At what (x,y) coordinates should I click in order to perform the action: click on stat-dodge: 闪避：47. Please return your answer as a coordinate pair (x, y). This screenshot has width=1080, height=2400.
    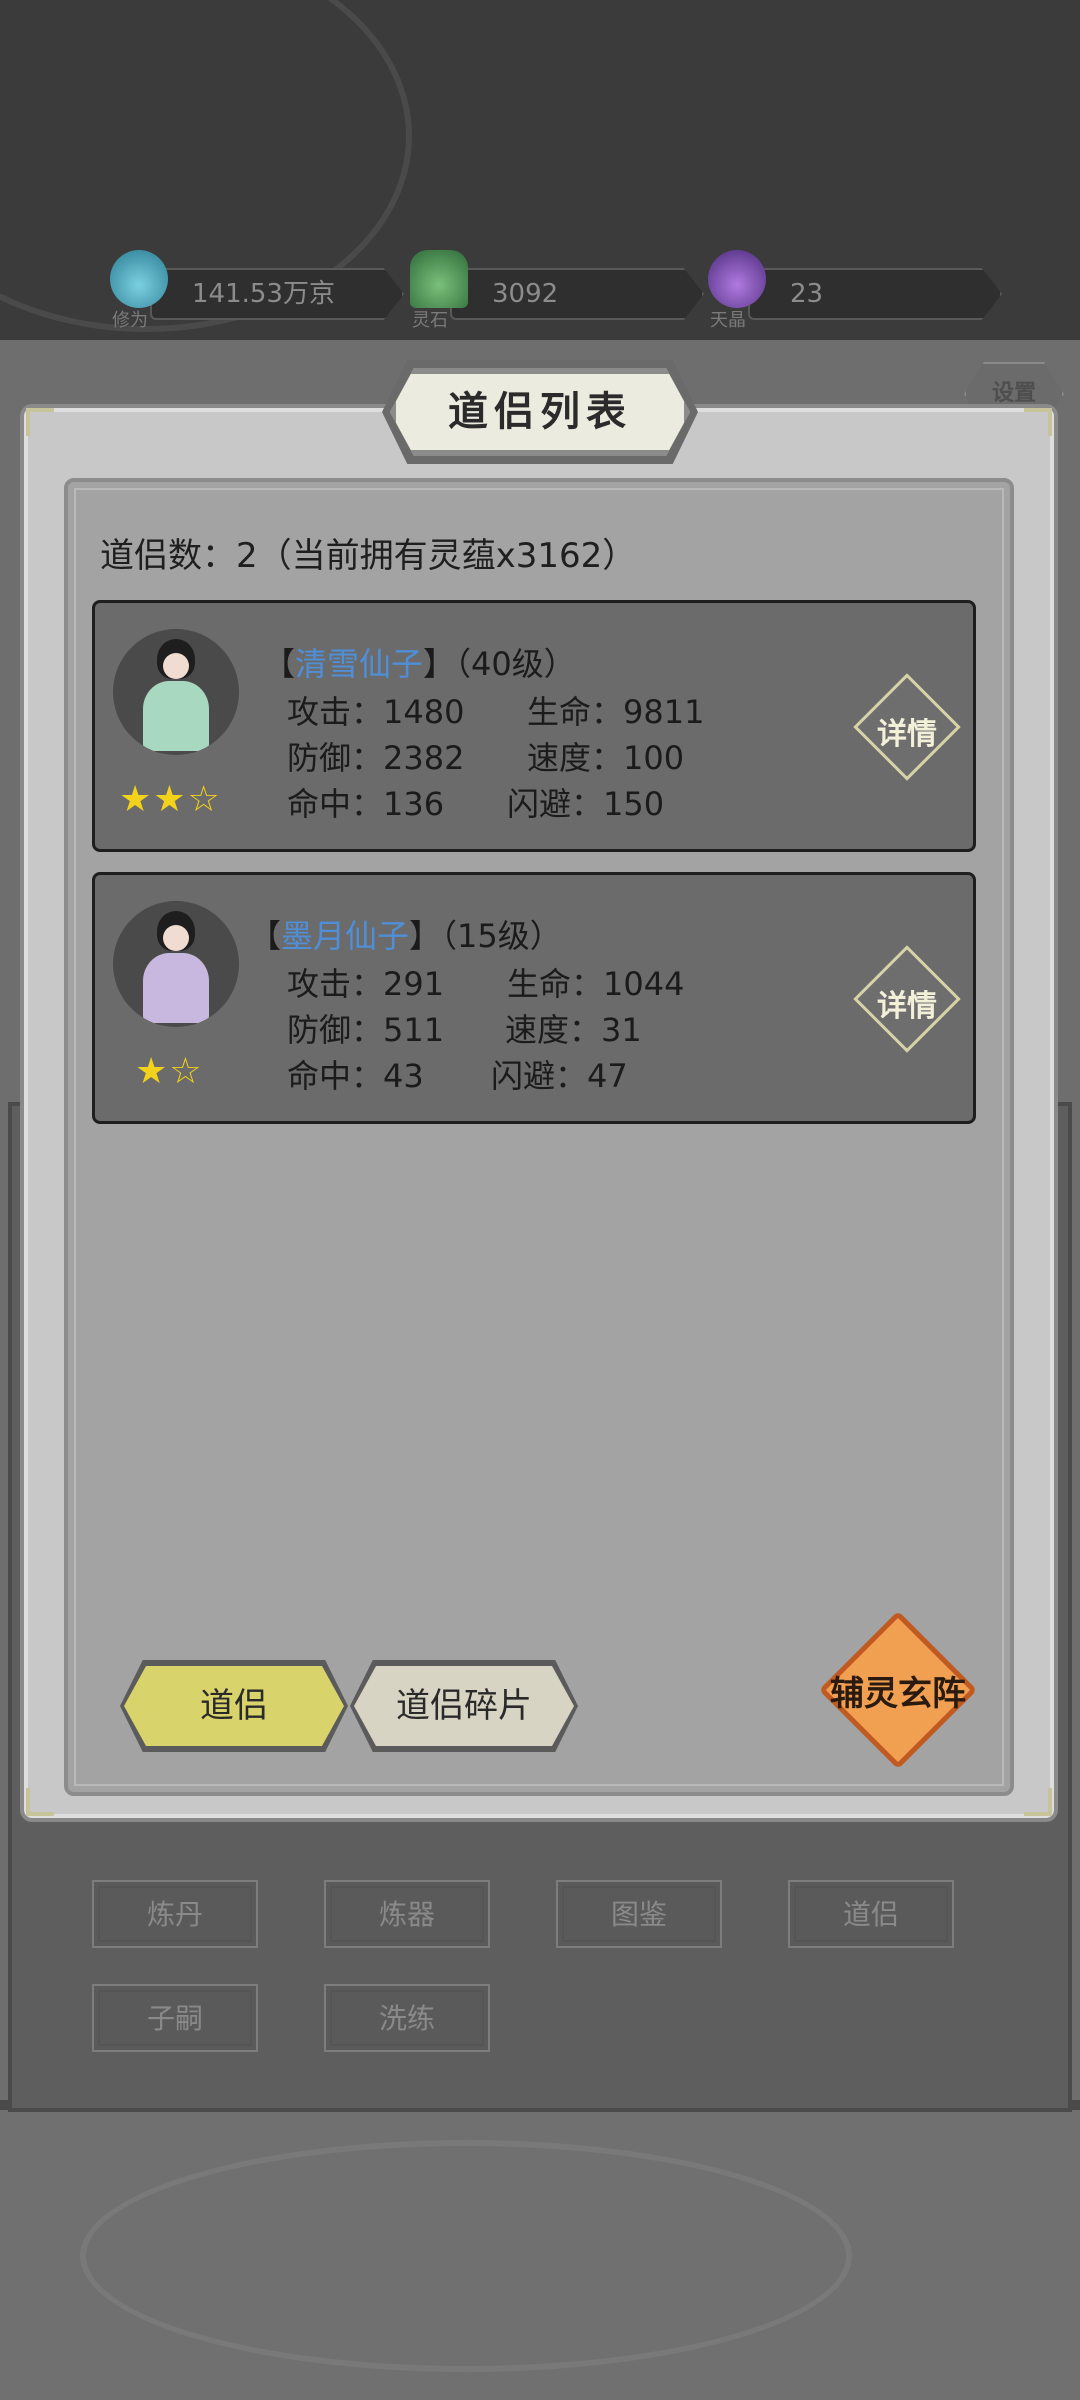
    Looking at the image, I should click on (559, 1076).